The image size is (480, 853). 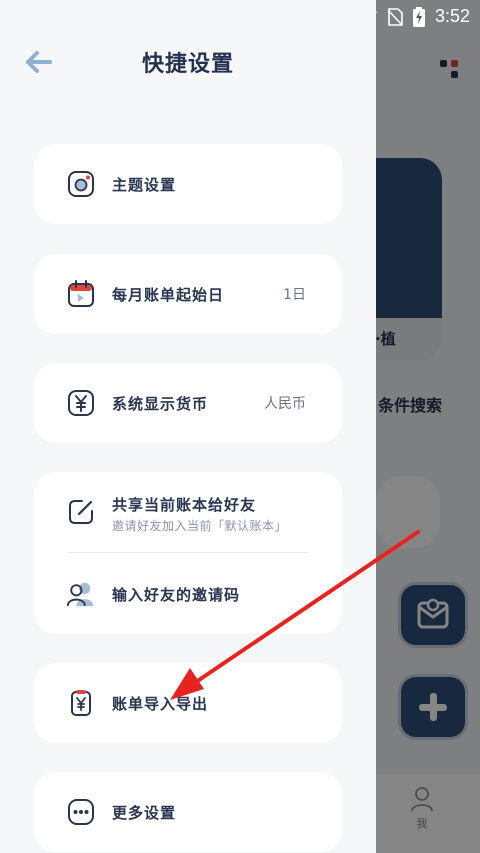 What do you see at coordinates (176, 594) in the screenshot?
I see `invite-code-label: 输入好友的邀请码` at bounding box center [176, 594].